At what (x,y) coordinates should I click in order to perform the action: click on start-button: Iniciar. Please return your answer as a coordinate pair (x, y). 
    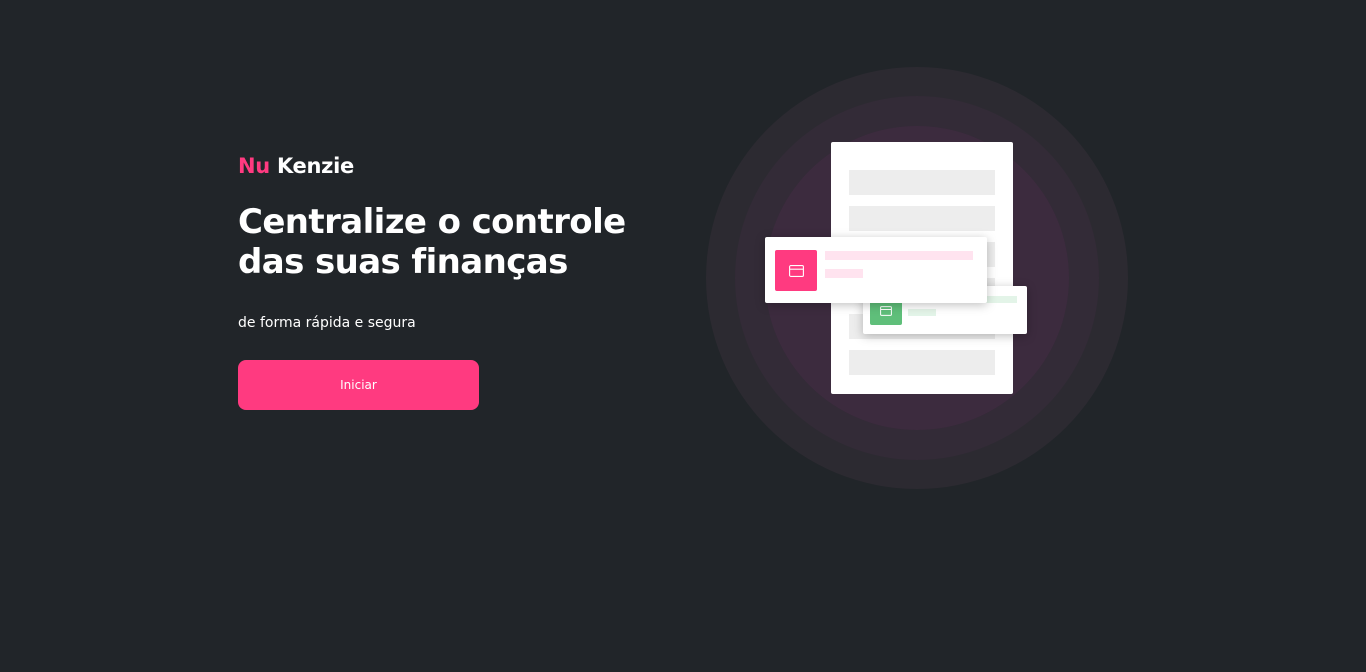
    Looking at the image, I should click on (358, 385).